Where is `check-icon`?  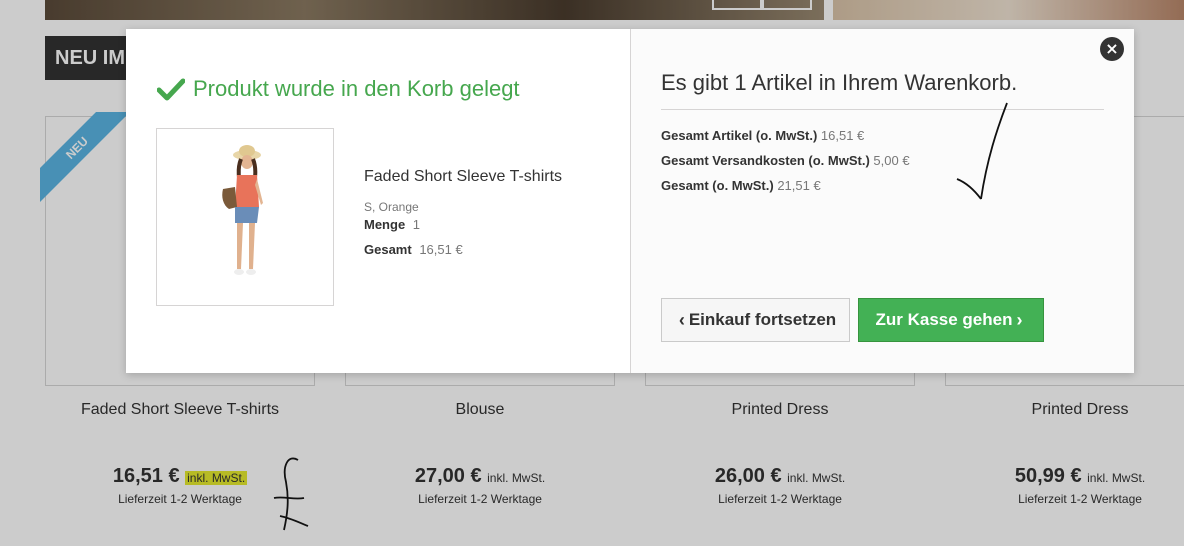 check-icon is located at coordinates (171, 89).